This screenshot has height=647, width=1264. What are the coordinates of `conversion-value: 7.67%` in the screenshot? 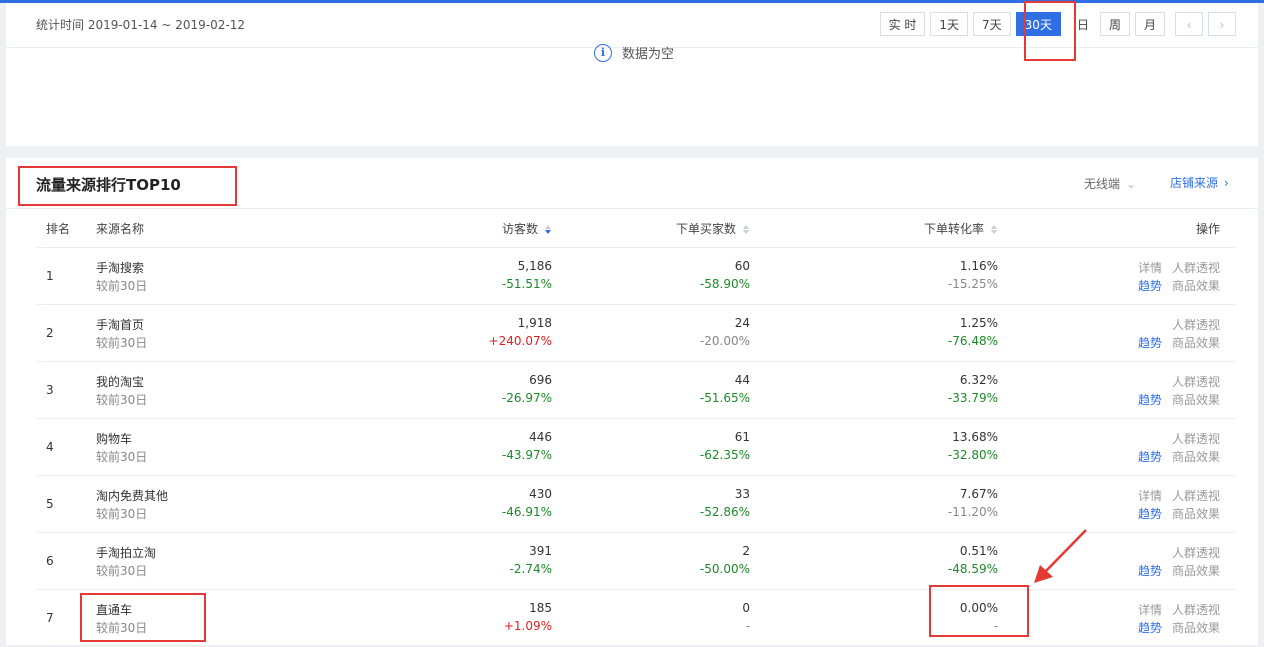 It's located at (978, 494).